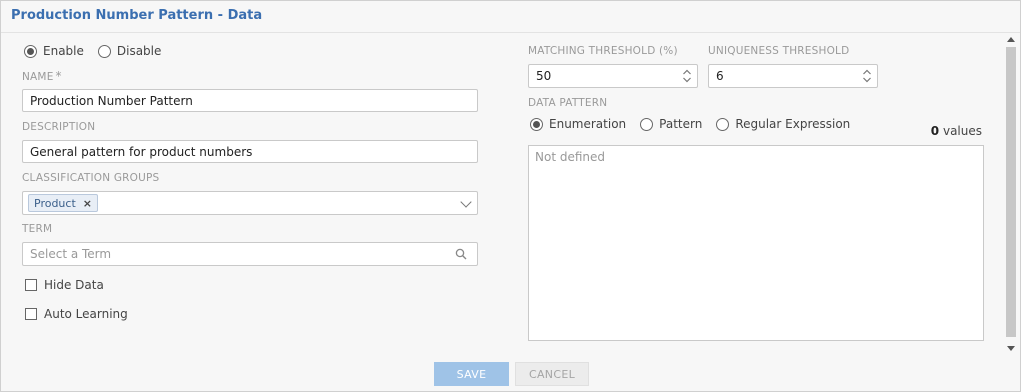  I want to click on values-count: 0 values, so click(956, 131).